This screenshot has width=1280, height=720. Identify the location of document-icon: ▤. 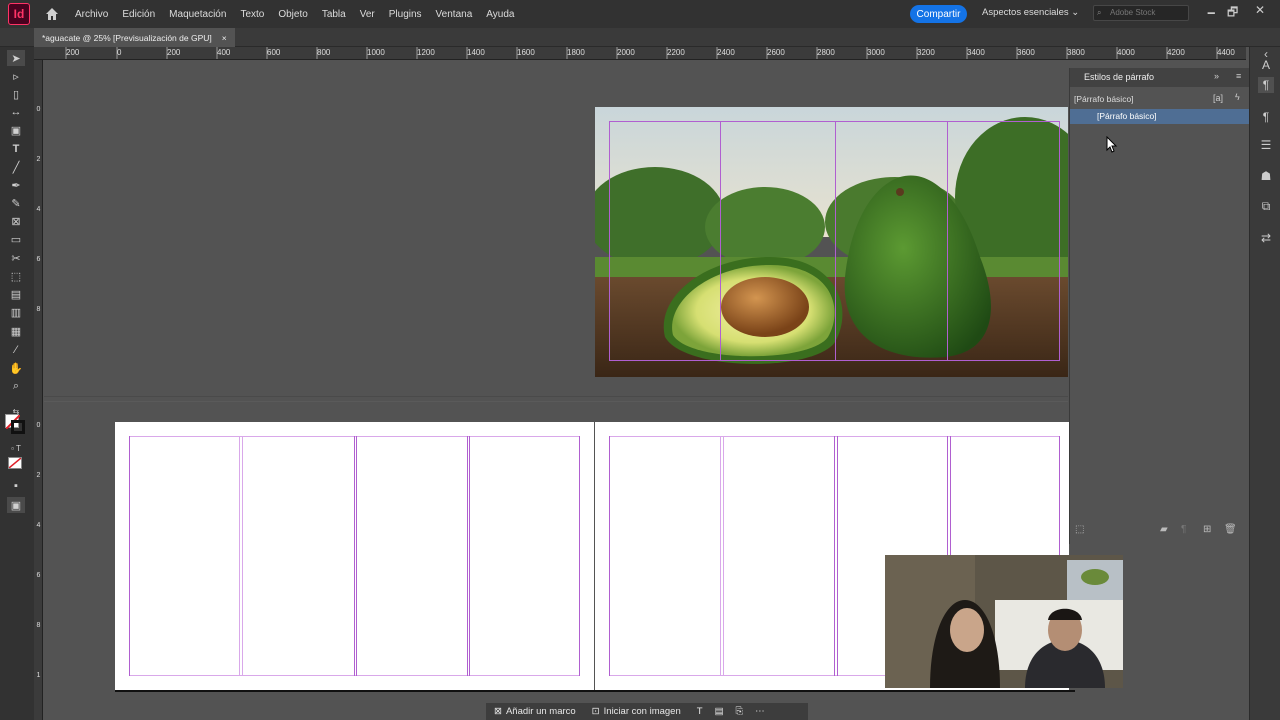
(719, 711).